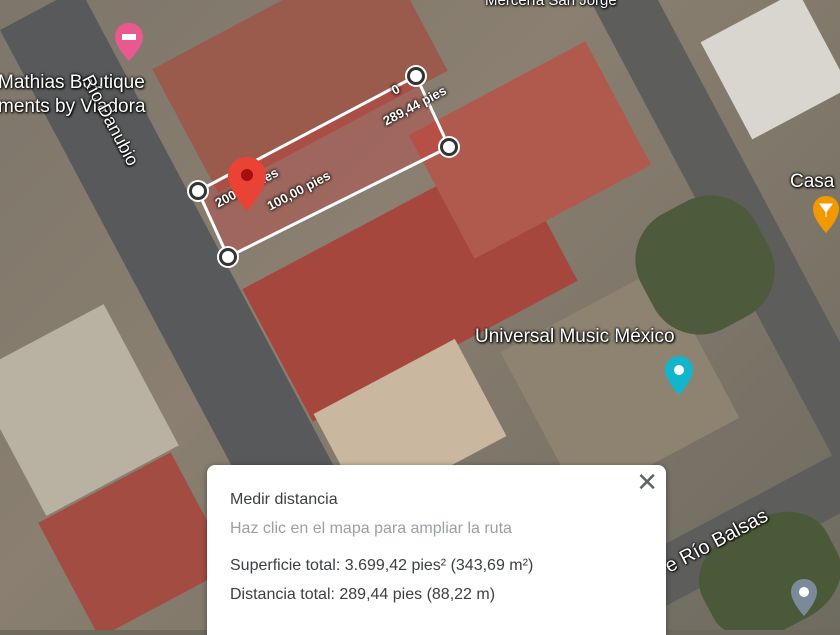 The height and width of the screenshot is (635, 840). I want to click on music-venue-icon, so click(679, 376).